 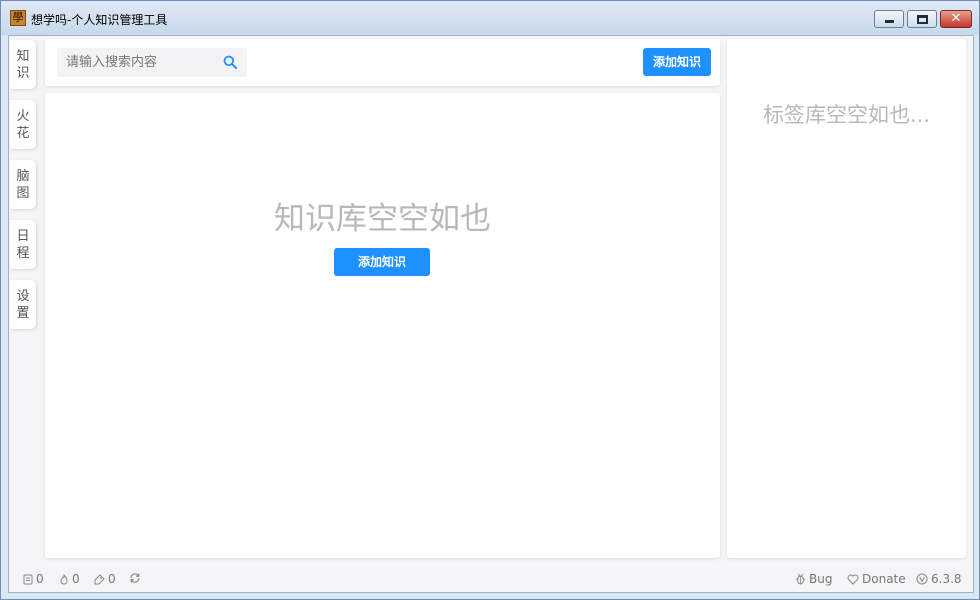 I want to click on window-title: 想学吗-个人知识管理工具, so click(x=99, y=20).